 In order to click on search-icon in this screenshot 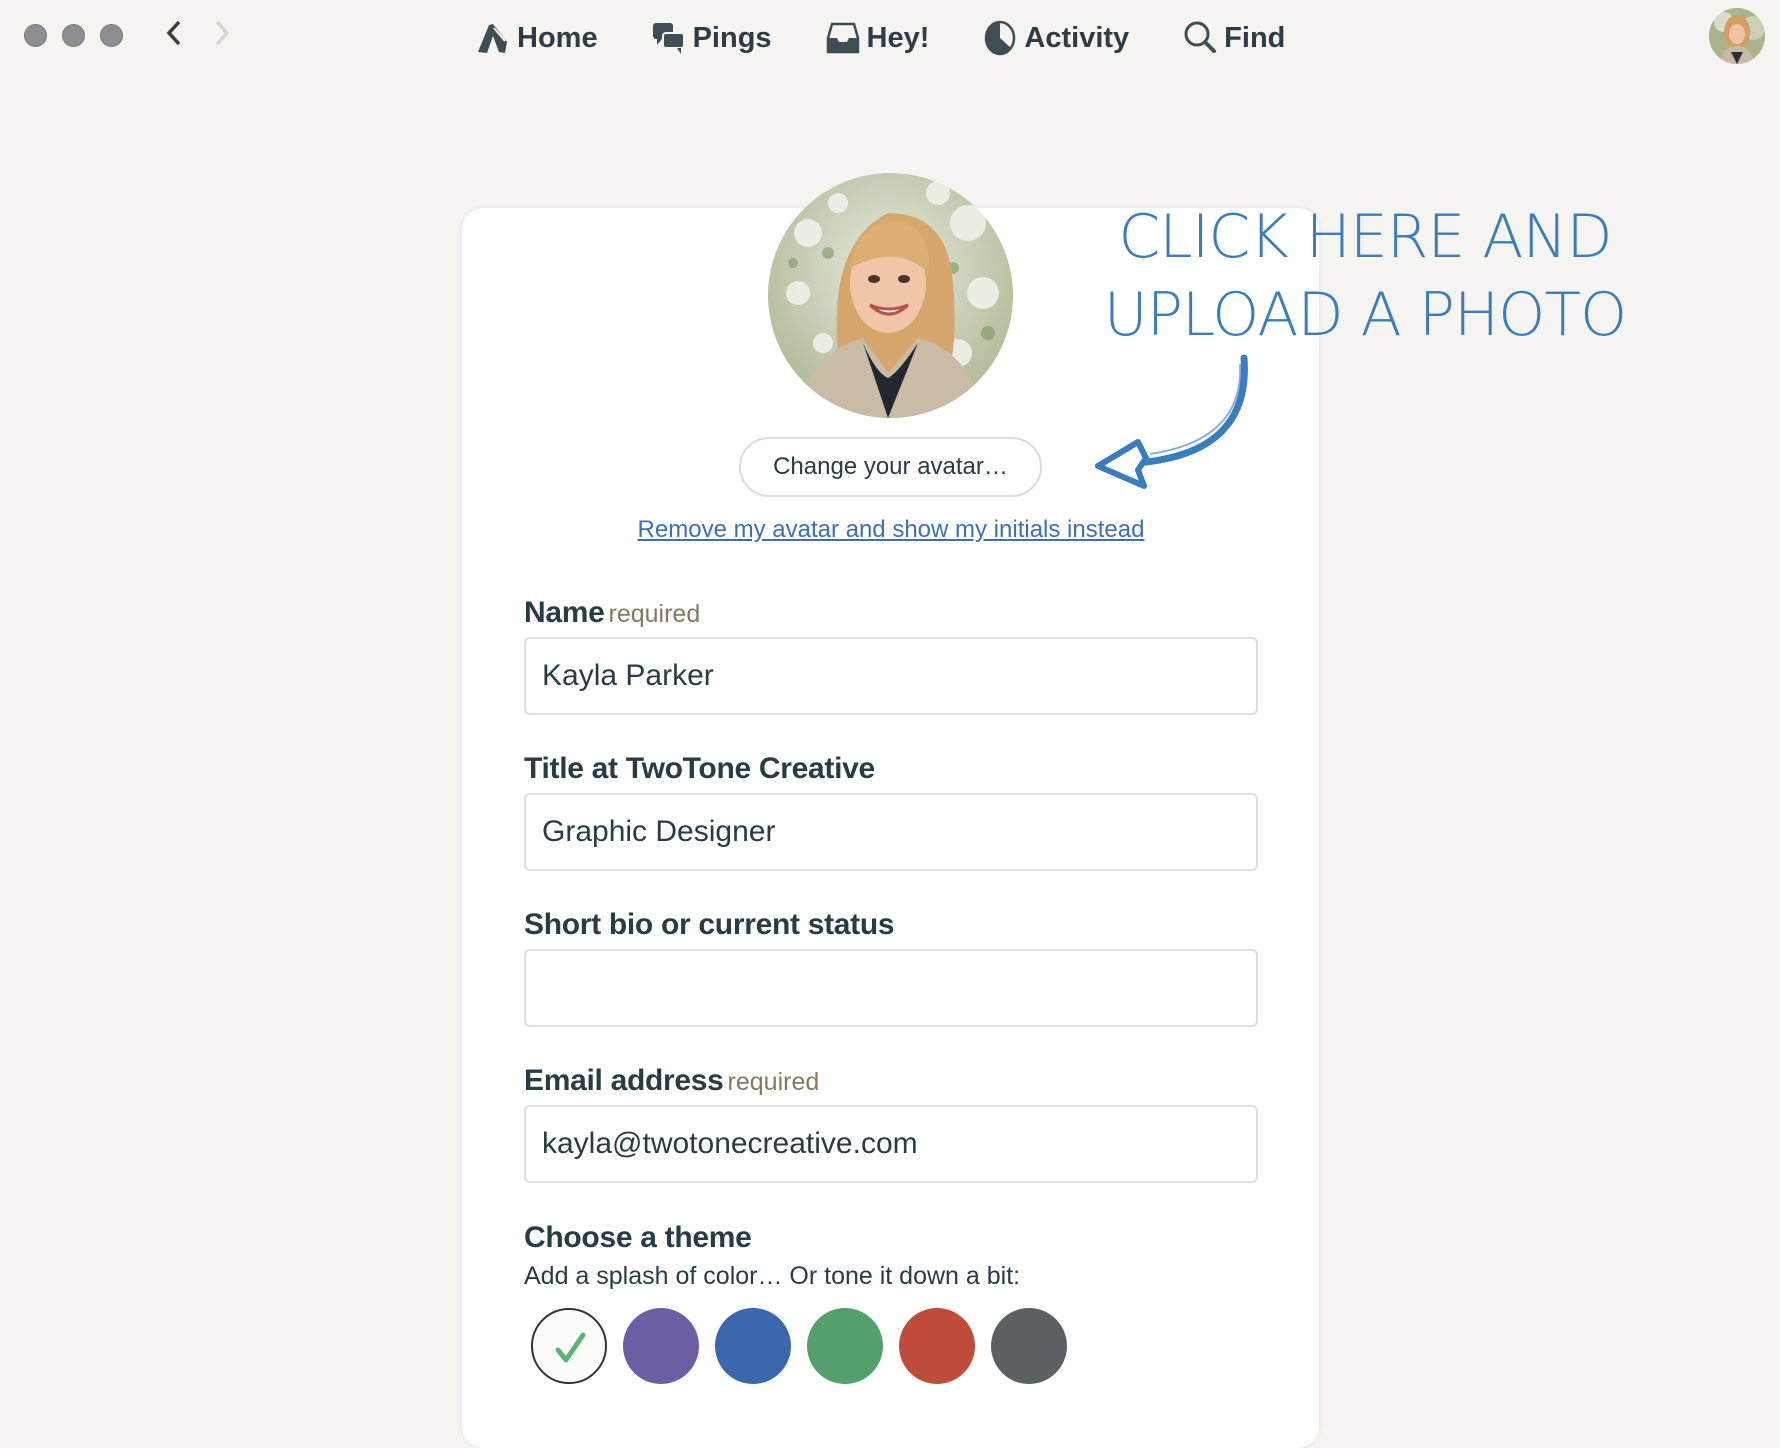, I will do `click(1200, 37)`.